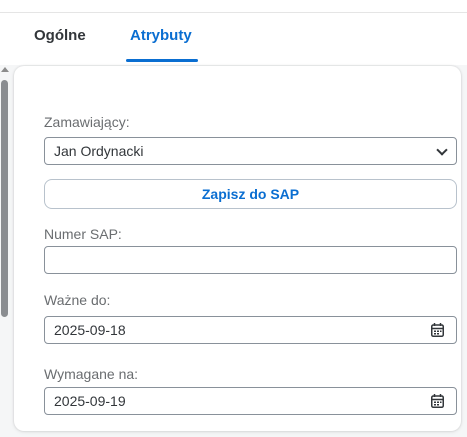 This screenshot has width=467, height=437. What do you see at coordinates (91, 374) in the screenshot?
I see `required-on-label: Wymagane na:` at bounding box center [91, 374].